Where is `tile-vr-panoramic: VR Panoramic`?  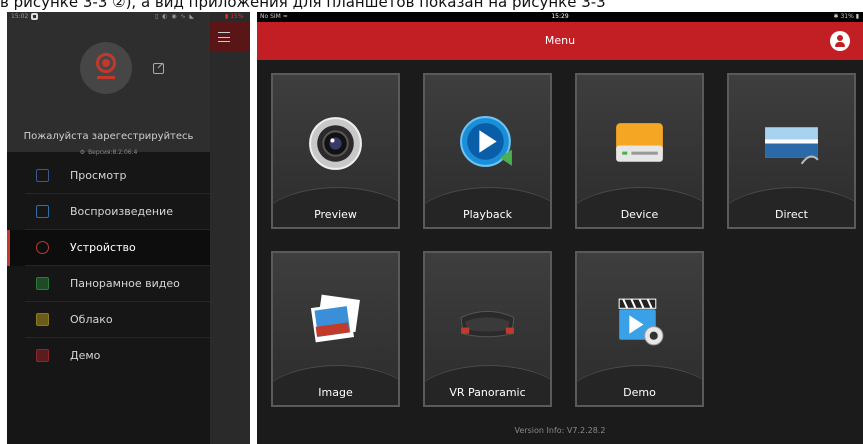
tile-vr-panoramic: VR Panoramic is located at coordinates (487, 329).